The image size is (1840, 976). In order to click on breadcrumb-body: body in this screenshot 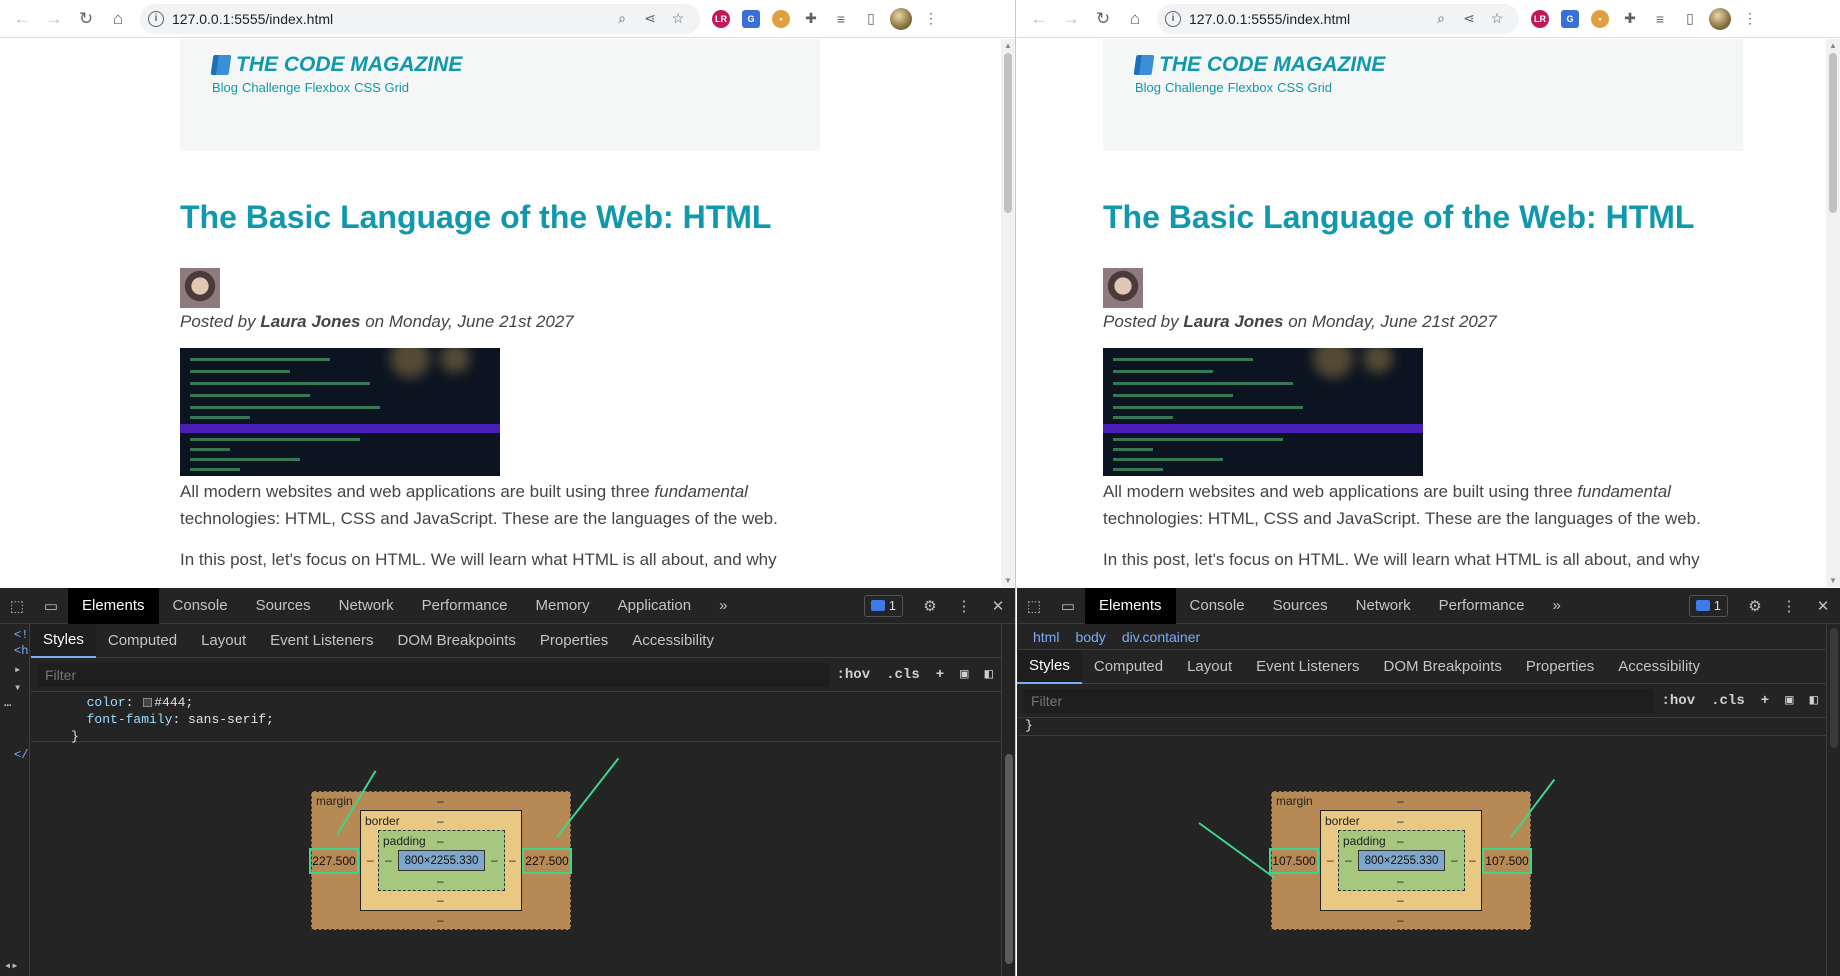, I will do `click(1090, 637)`.